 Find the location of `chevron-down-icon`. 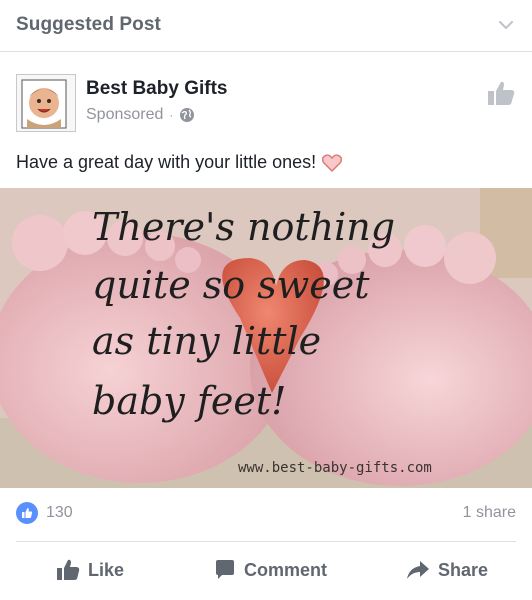

chevron-down-icon is located at coordinates (506, 25).